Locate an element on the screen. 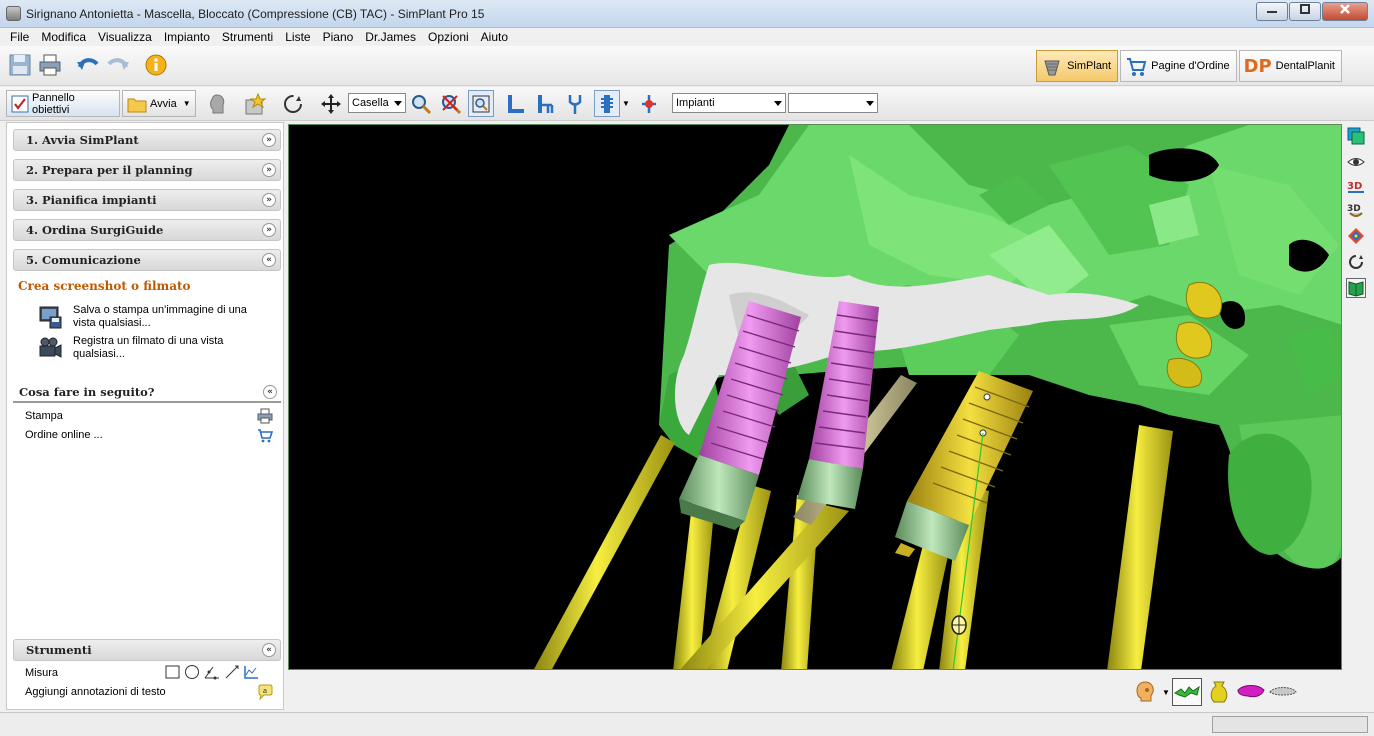  fork-icon is located at coordinates (575, 104).